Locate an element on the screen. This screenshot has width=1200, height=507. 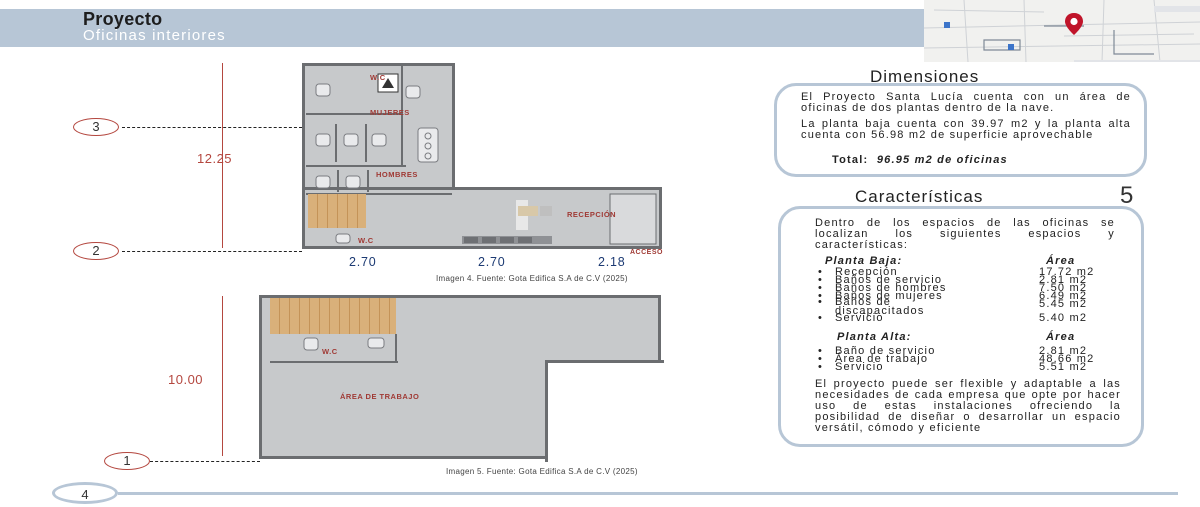
room-label-mujeres: MUJERES is located at coordinates (390, 112).